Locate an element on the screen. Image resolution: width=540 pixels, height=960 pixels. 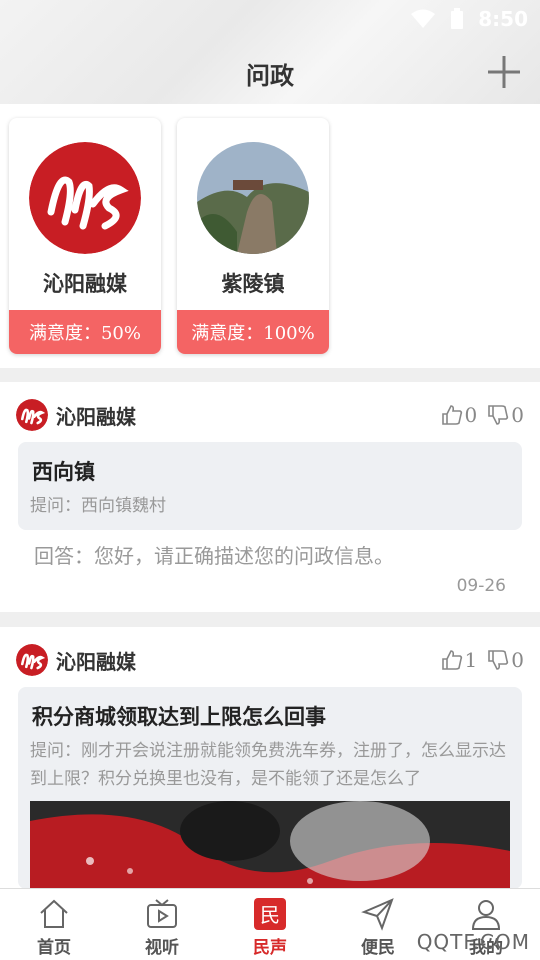
post-header: 沁阳融媒 1 0 is located at coordinates (270, 660).